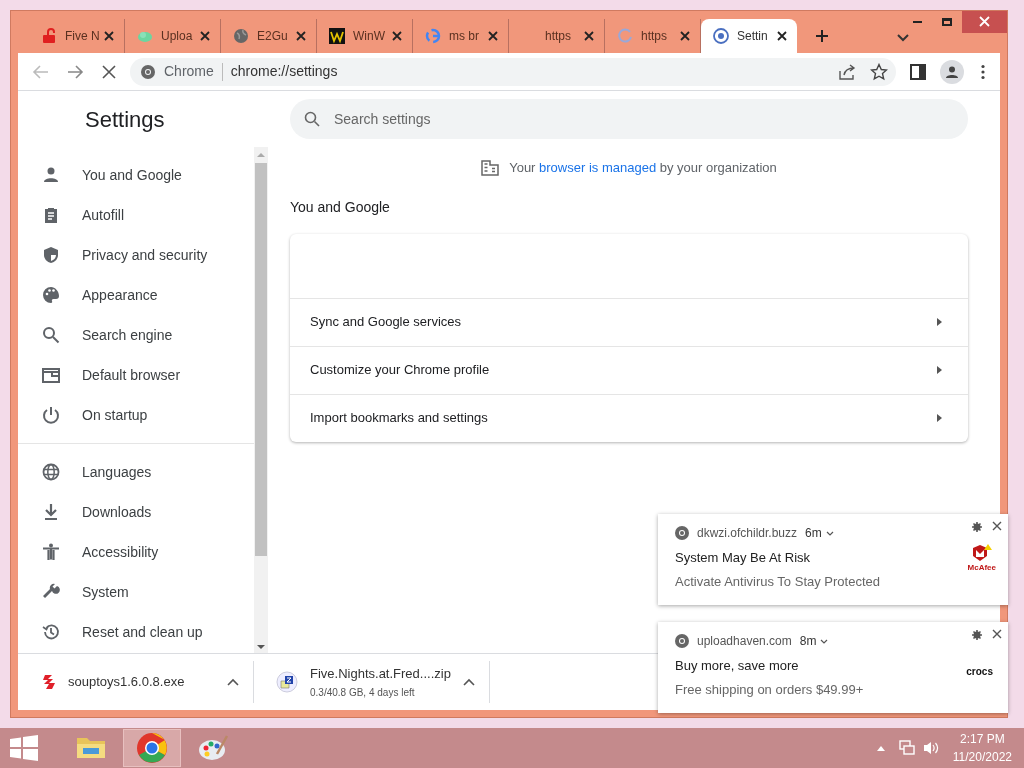 The height and width of the screenshot is (768, 1024). I want to click on archive-file-icon, so click(287, 682).